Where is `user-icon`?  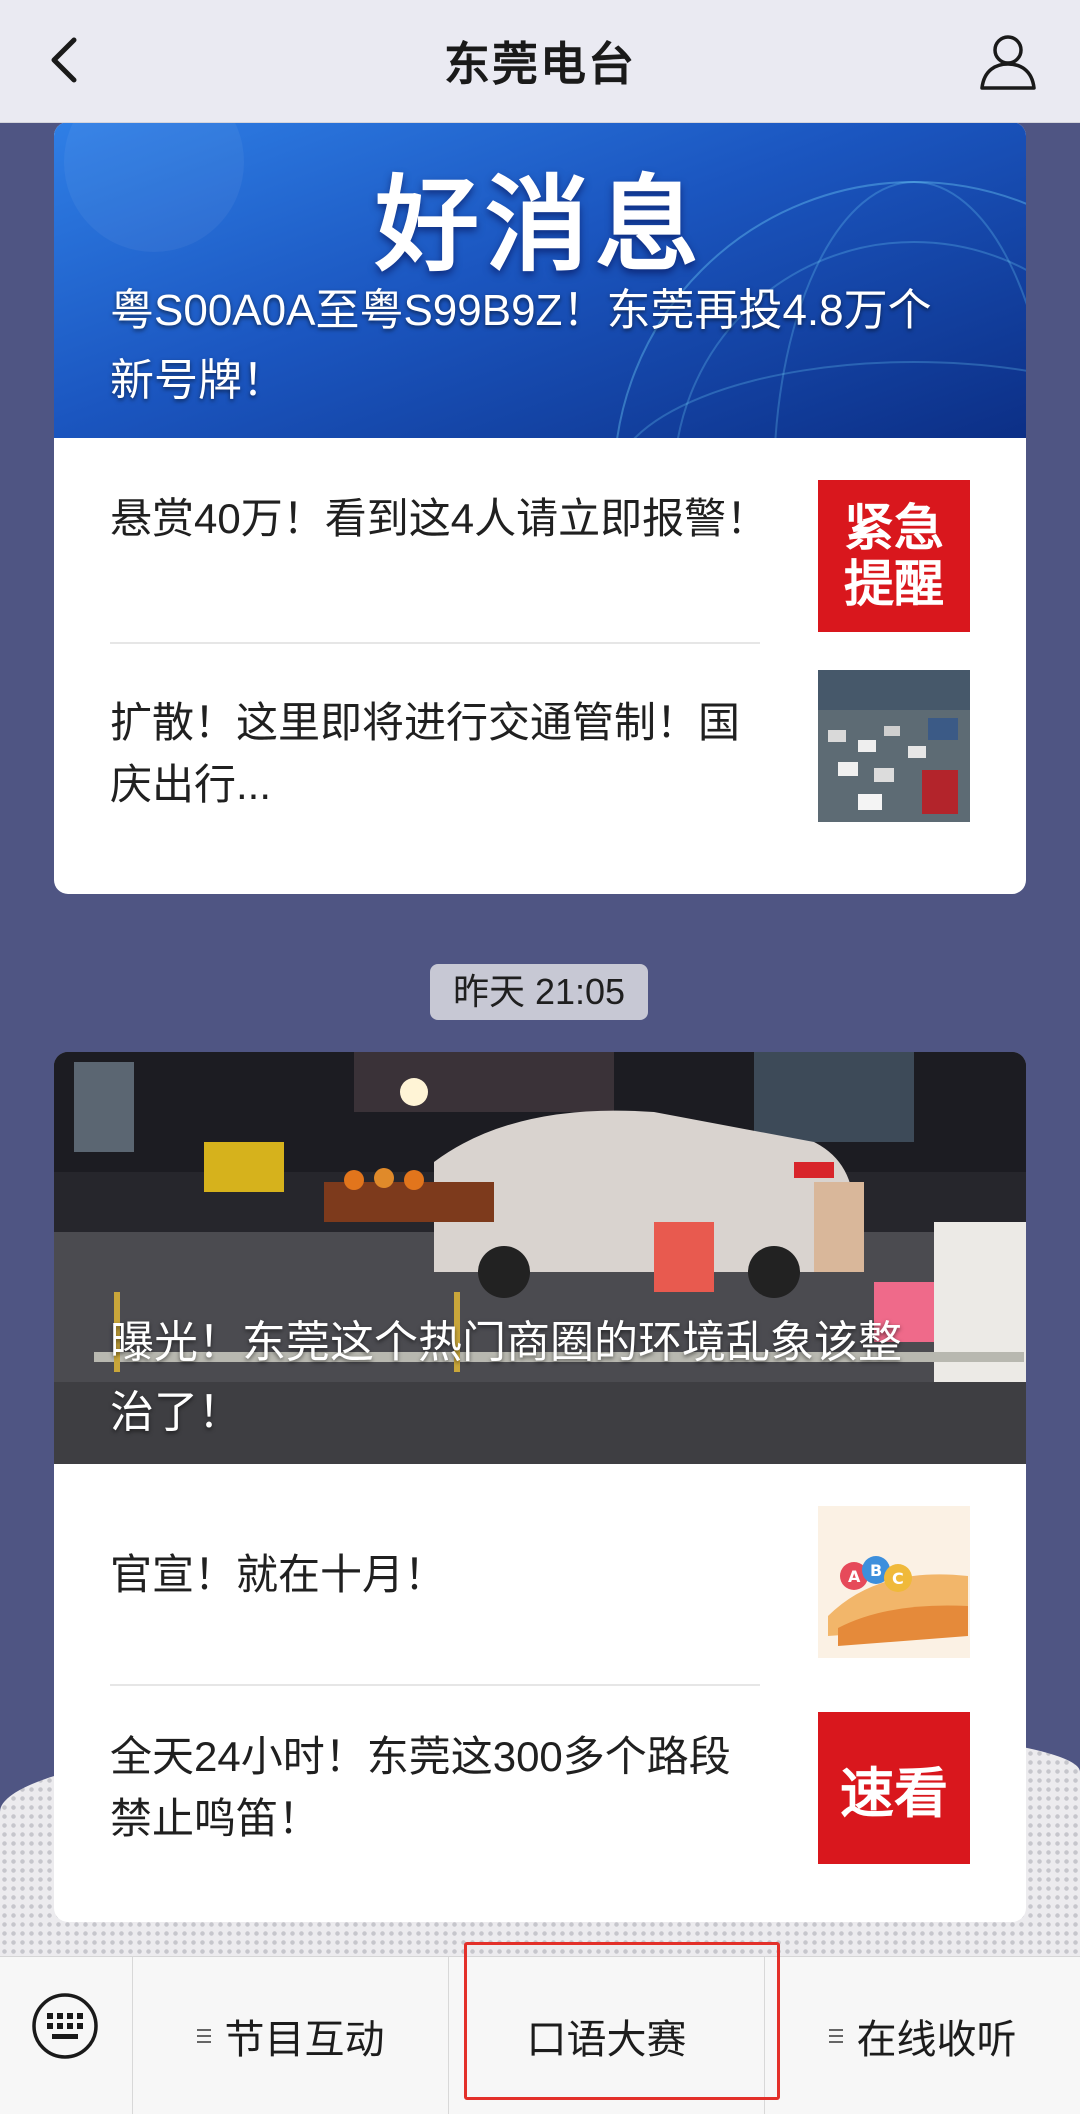
user-icon is located at coordinates (1008, 62).